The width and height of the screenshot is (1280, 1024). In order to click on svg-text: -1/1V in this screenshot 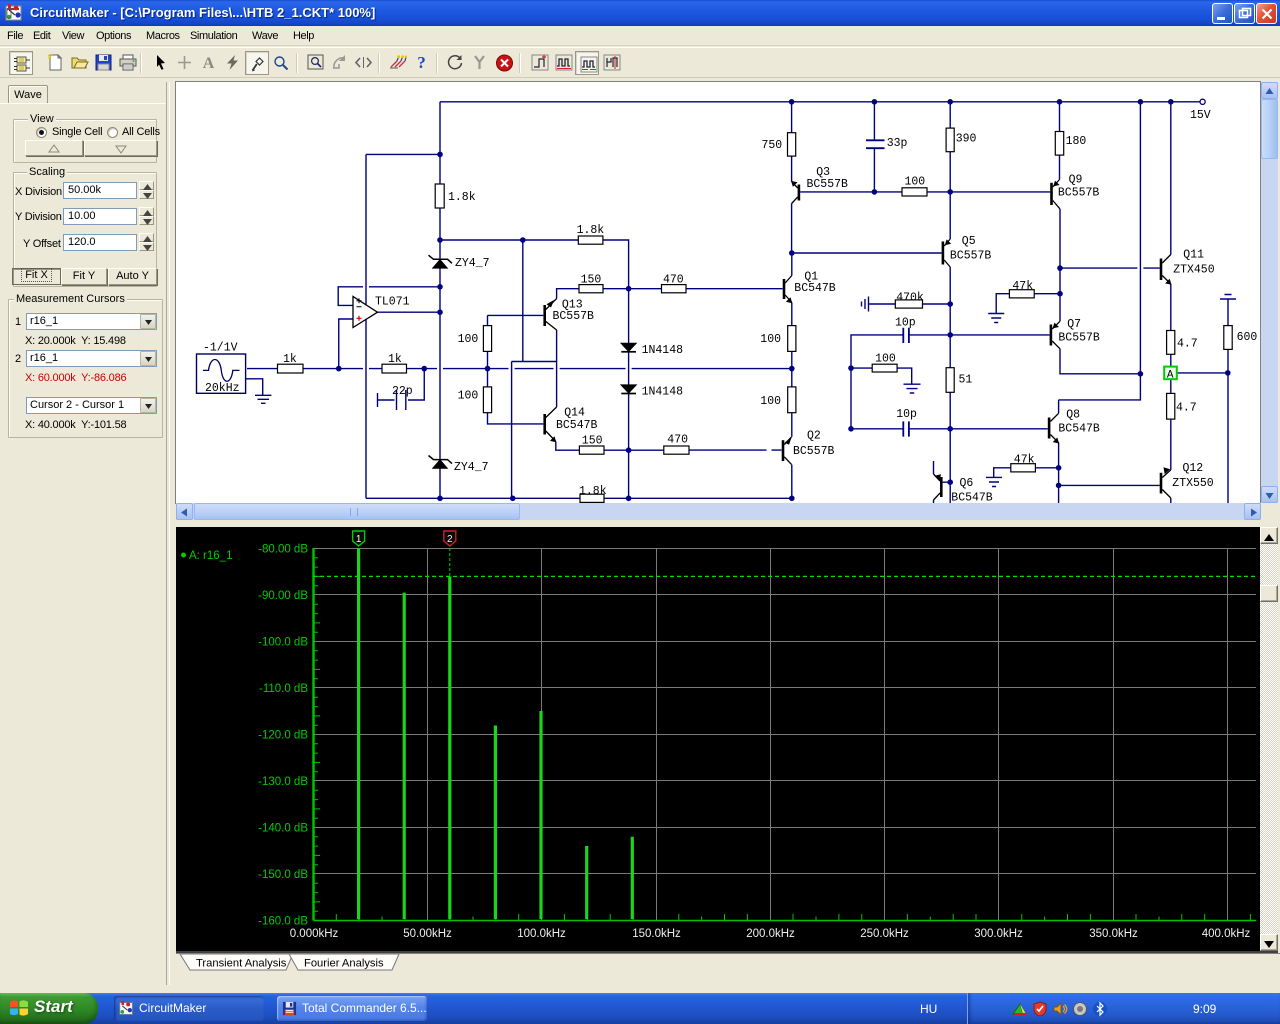, I will do `click(220, 348)`.